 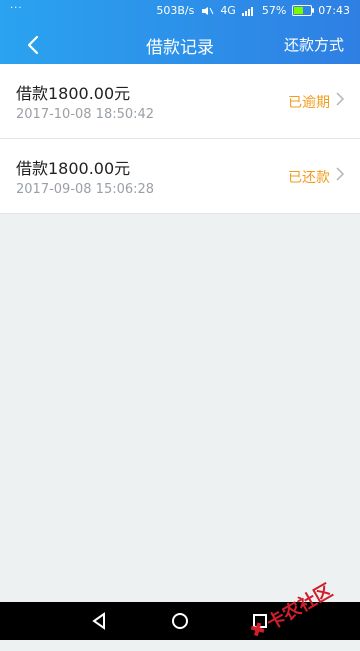 I want to click on status-bar: ··· 503B/s 4G 57% 07:43, so click(x=180, y=12).